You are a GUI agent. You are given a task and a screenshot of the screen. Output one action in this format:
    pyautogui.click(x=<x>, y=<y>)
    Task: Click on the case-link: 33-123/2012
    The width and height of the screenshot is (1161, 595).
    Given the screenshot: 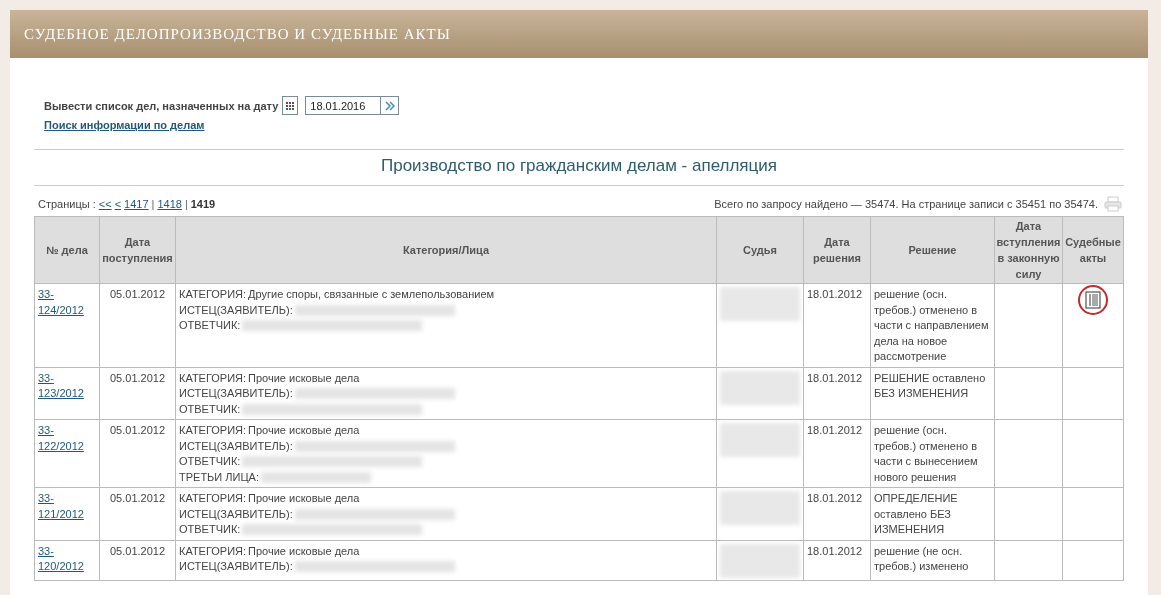 What is the action you would take?
    pyautogui.click(x=67, y=386)
    